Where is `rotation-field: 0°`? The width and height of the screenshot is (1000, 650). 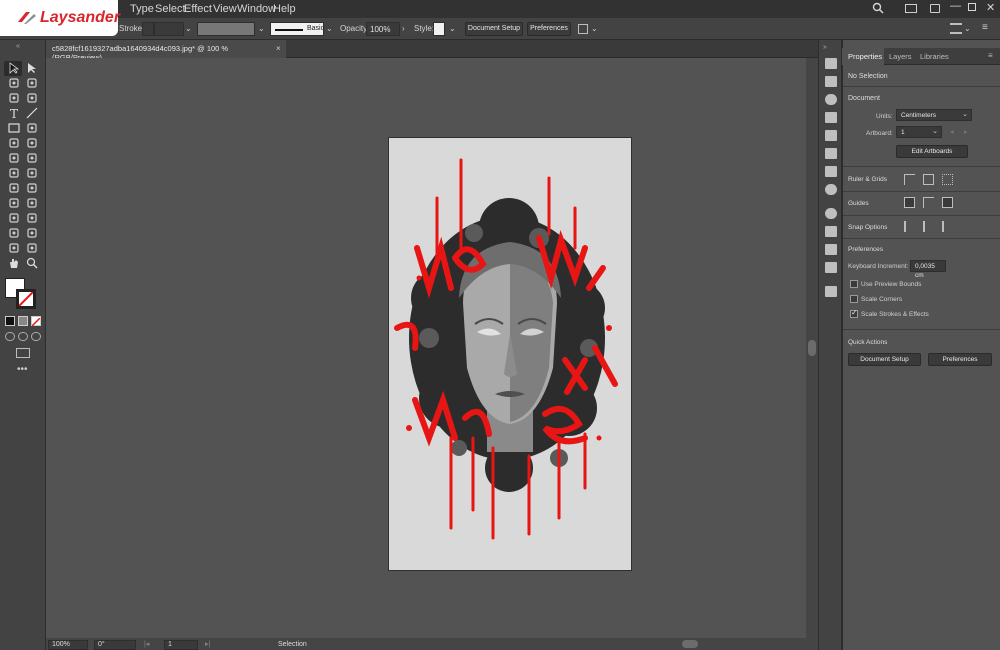
rotation-field: 0° is located at coordinates (115, 645).